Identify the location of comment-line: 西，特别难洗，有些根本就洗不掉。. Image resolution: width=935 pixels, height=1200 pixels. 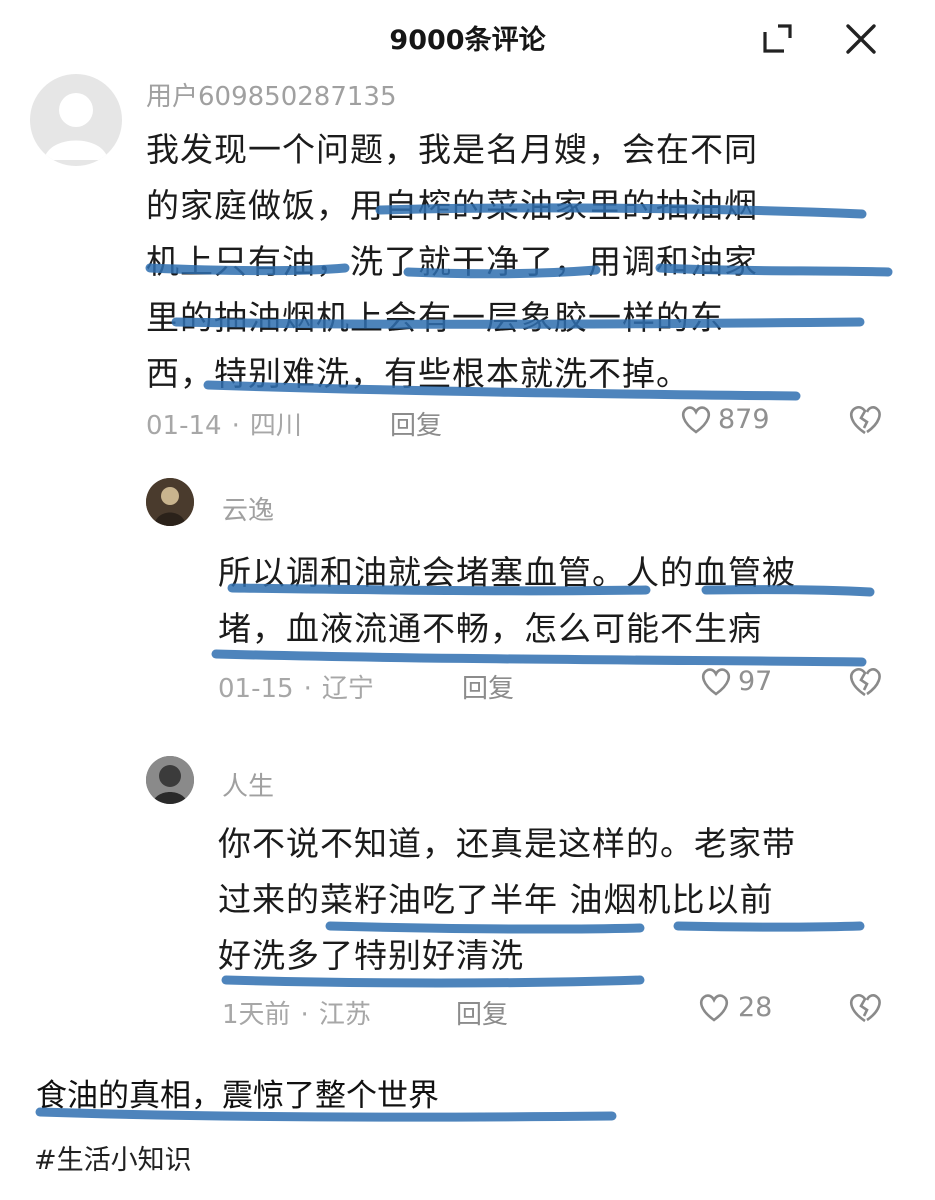
(418, 373).